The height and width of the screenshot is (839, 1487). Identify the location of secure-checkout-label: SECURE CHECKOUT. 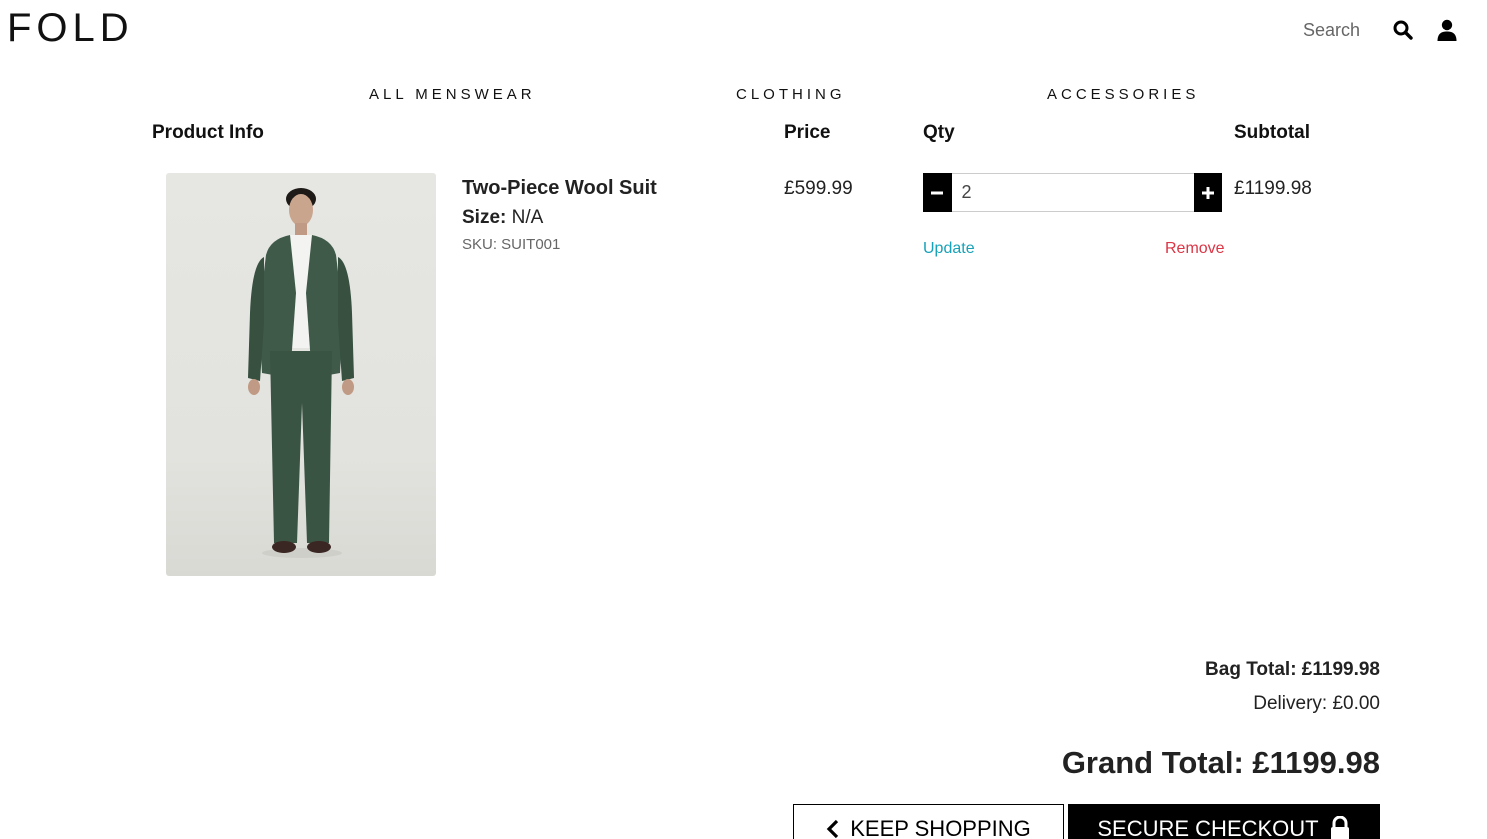
(1208, 827).